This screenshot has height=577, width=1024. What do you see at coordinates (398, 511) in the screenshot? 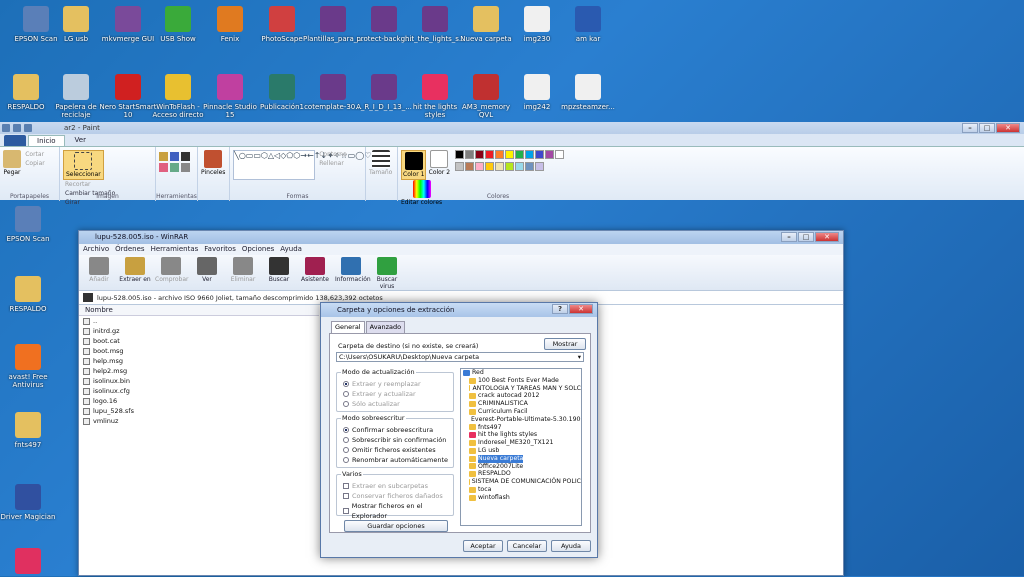
I see `checkbox-option: Mostrar ficheros en el Explorador` at bounding box center [398, 511].